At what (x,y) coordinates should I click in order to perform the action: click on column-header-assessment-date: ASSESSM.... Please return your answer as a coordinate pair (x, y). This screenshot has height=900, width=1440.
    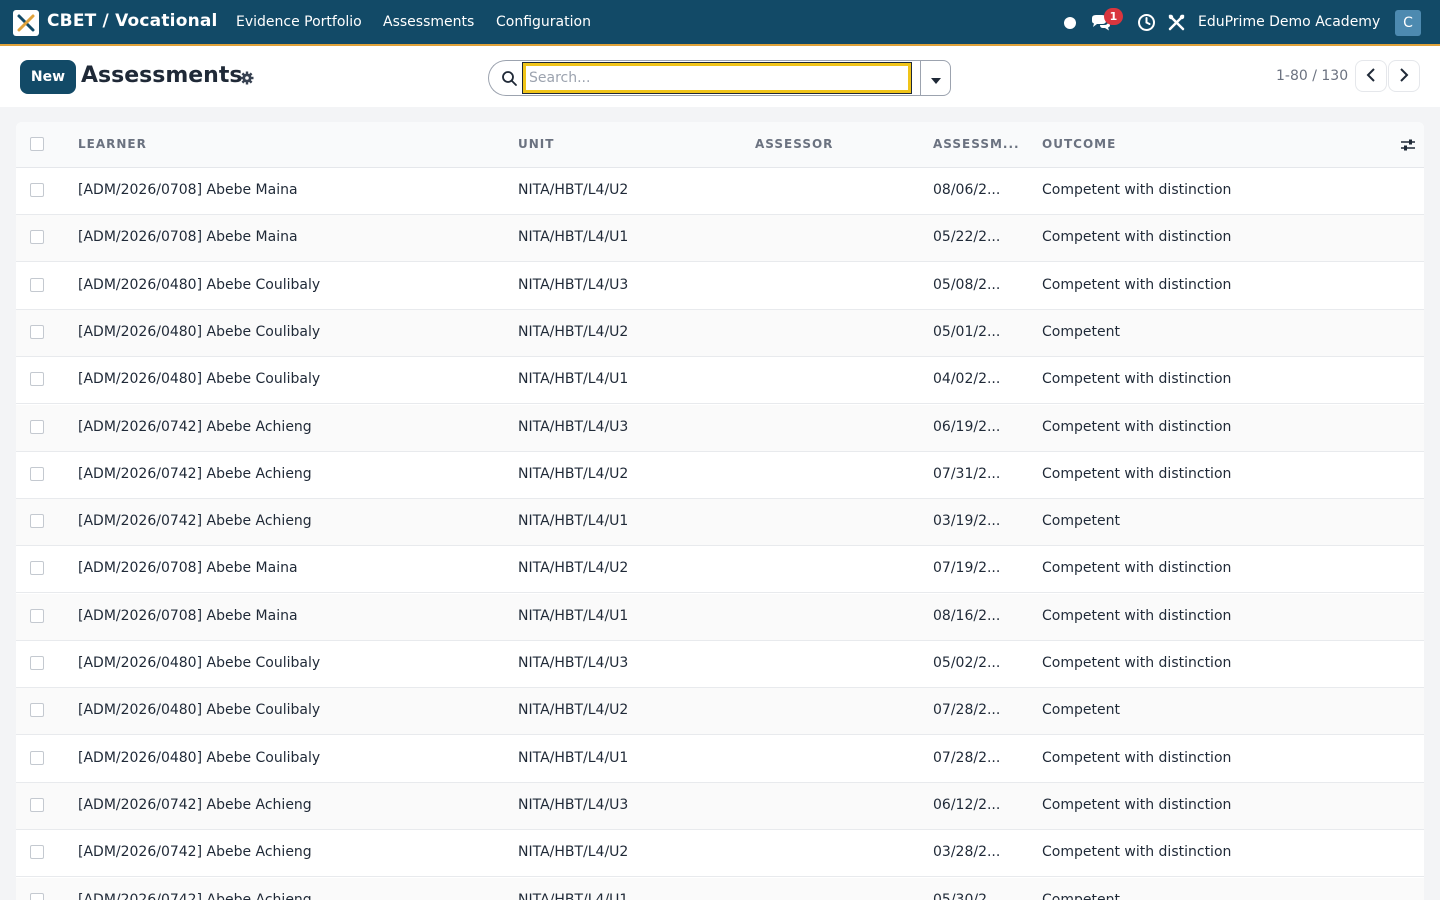
    Looking at the image, I should click on (976, 144).